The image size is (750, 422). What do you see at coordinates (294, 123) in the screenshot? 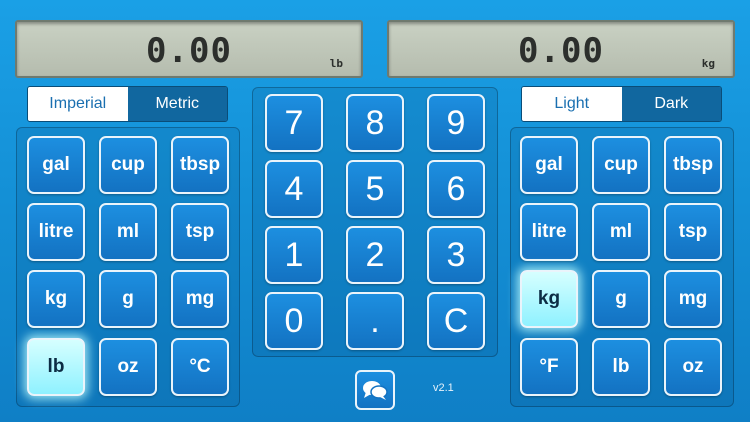
I see `key-7: 7` at bounding box center [294, 123].